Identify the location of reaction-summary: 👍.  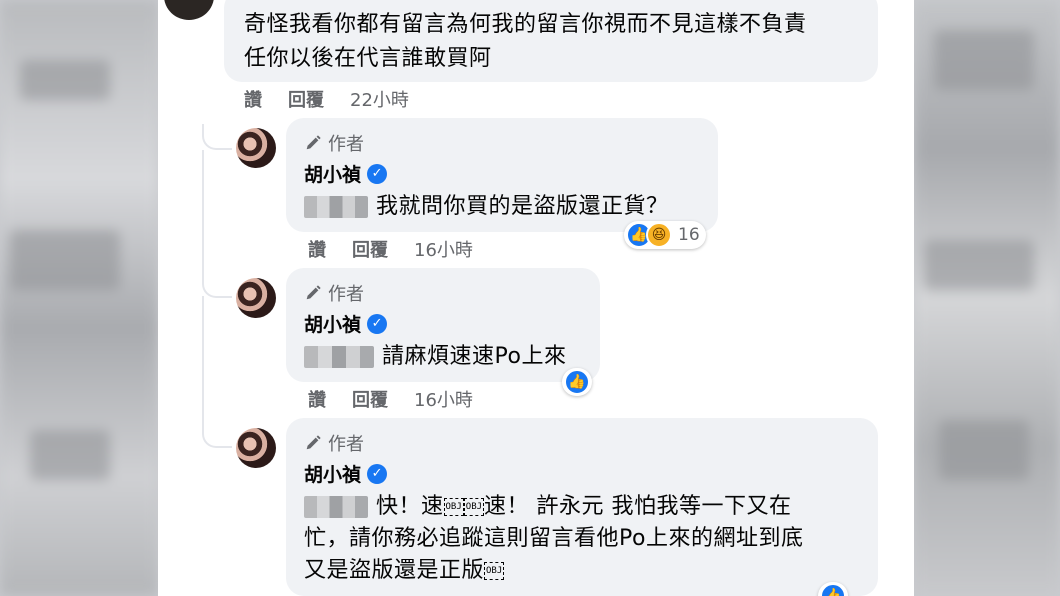
(577, 382).